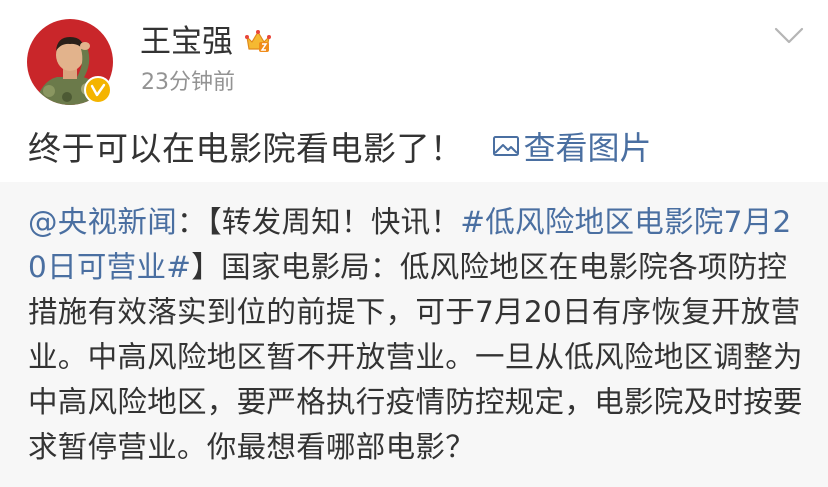 This screenshot has height=487, width=828. Describe the element at coordinates (505, 146) in the screenshot. I see `picture-icon` at that location.